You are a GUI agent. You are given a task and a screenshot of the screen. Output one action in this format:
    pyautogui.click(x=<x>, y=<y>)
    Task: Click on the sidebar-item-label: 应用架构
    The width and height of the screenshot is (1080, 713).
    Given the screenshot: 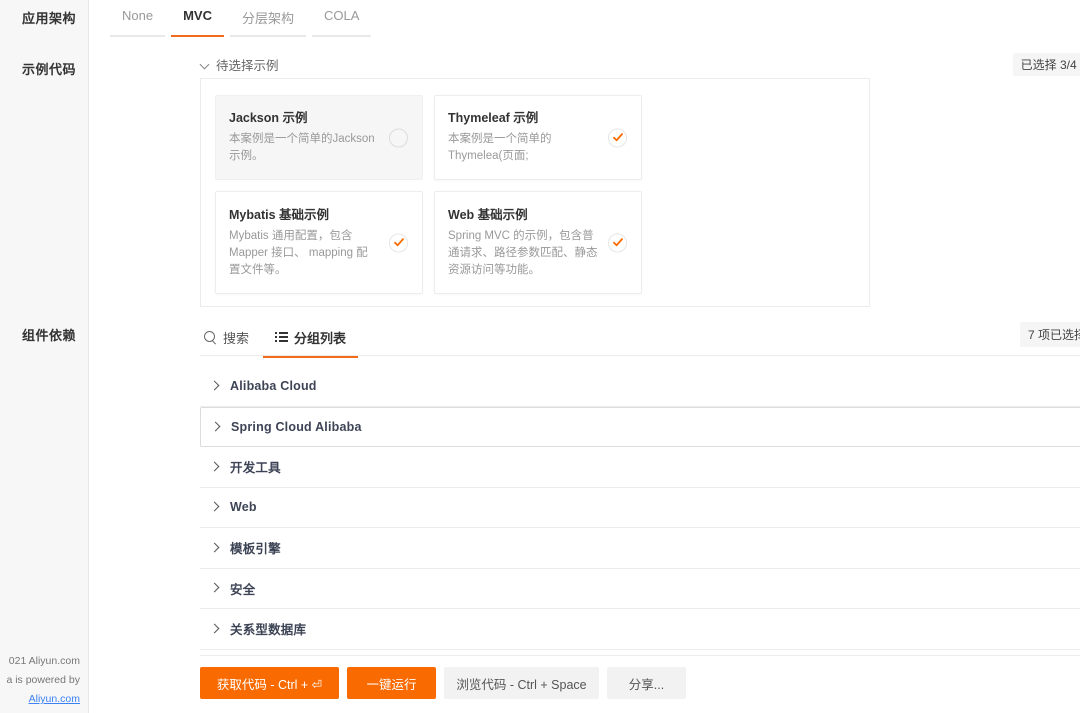 What is the action you would take?
    pyautogui.click(x=48, y=18)
    